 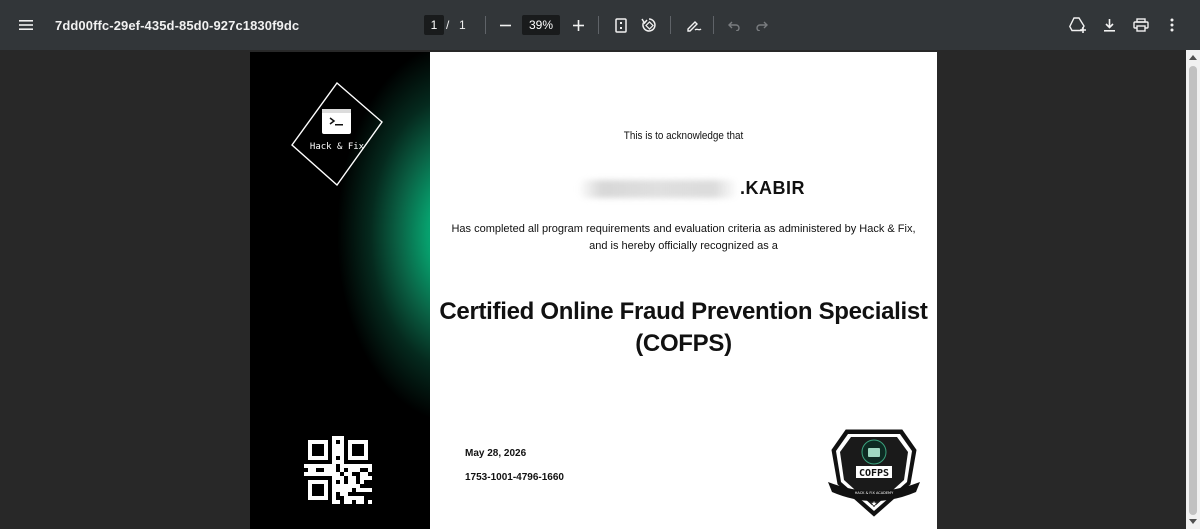 I want to click on draw-button, so click(x=694, y=25).